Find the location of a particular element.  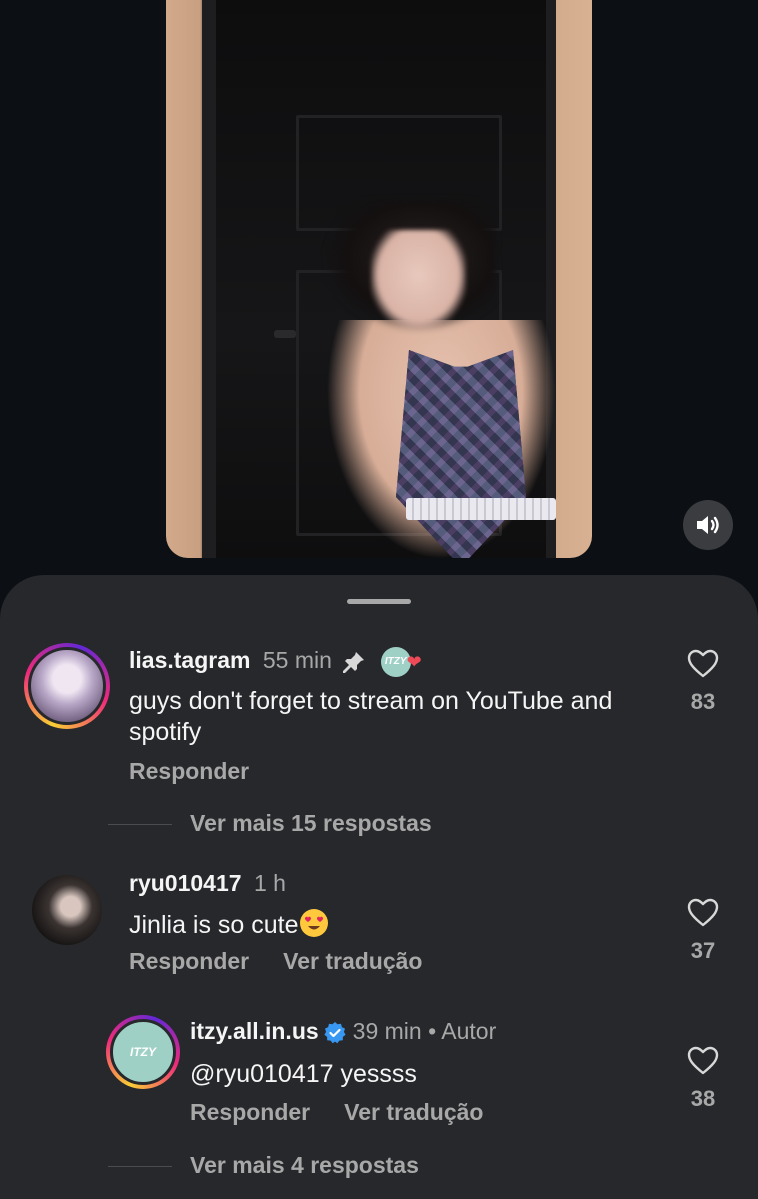

speaker-icon is located at coordinates (708, 525).